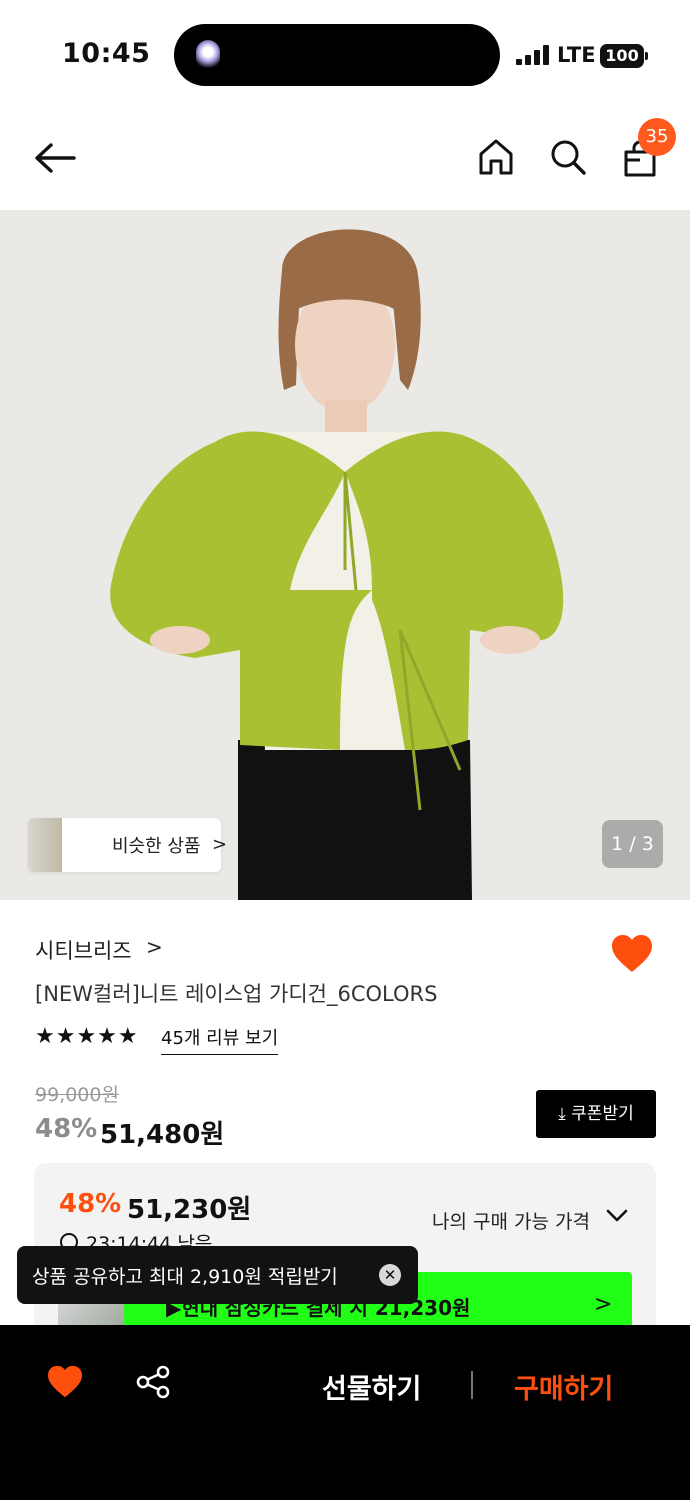  Describe the element at coordinates (576, 55) in the screenshot. I see `network-type: LTE` at that location.